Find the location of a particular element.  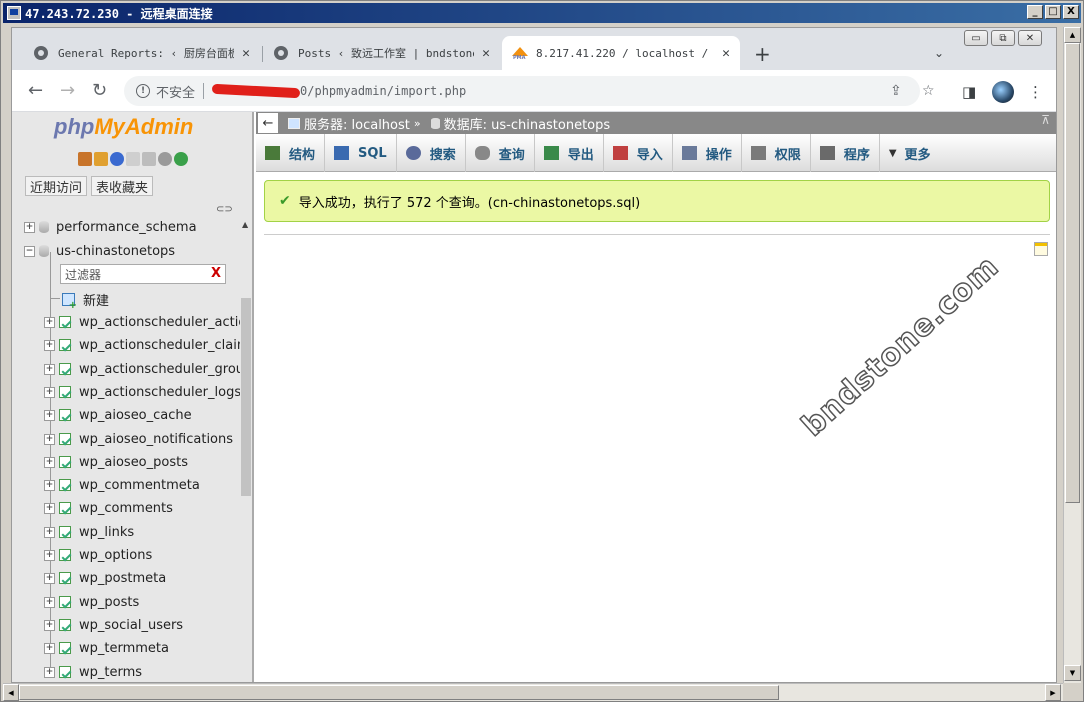

favorite-tables-button: 表收藏夹 is located at coordinates (122, 186).